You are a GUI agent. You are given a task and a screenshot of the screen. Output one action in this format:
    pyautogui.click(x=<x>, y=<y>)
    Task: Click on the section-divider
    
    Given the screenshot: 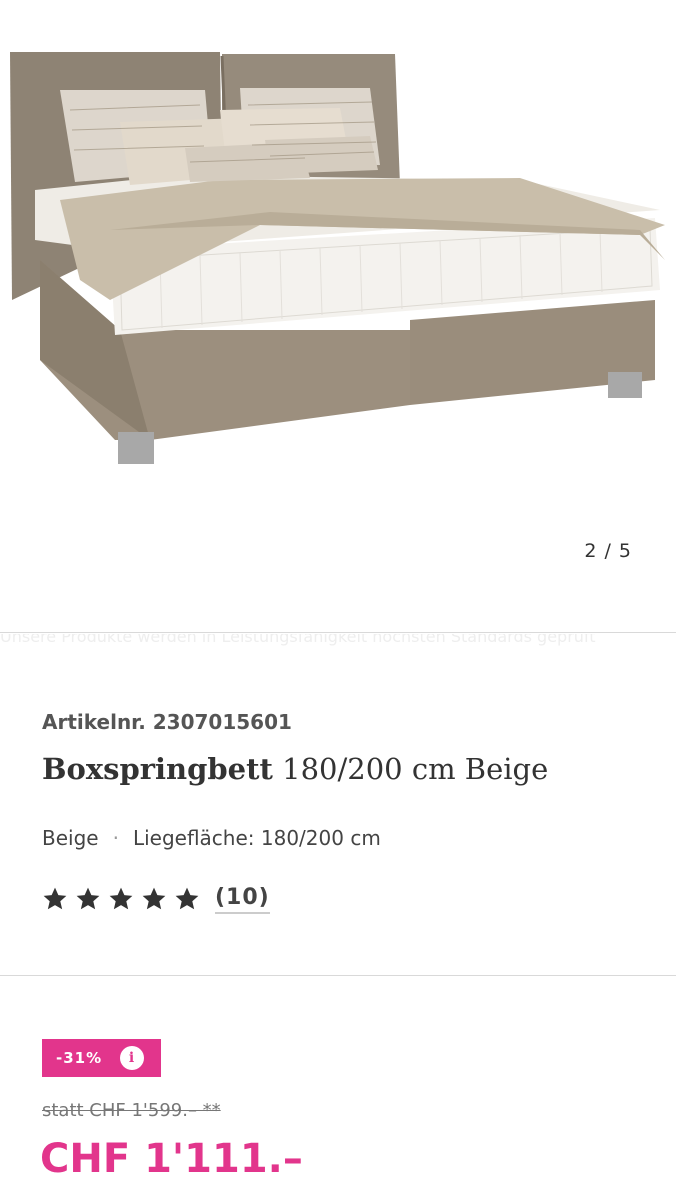 What is the action you would take?
    pyautogui.click(x=338, y=975)
    